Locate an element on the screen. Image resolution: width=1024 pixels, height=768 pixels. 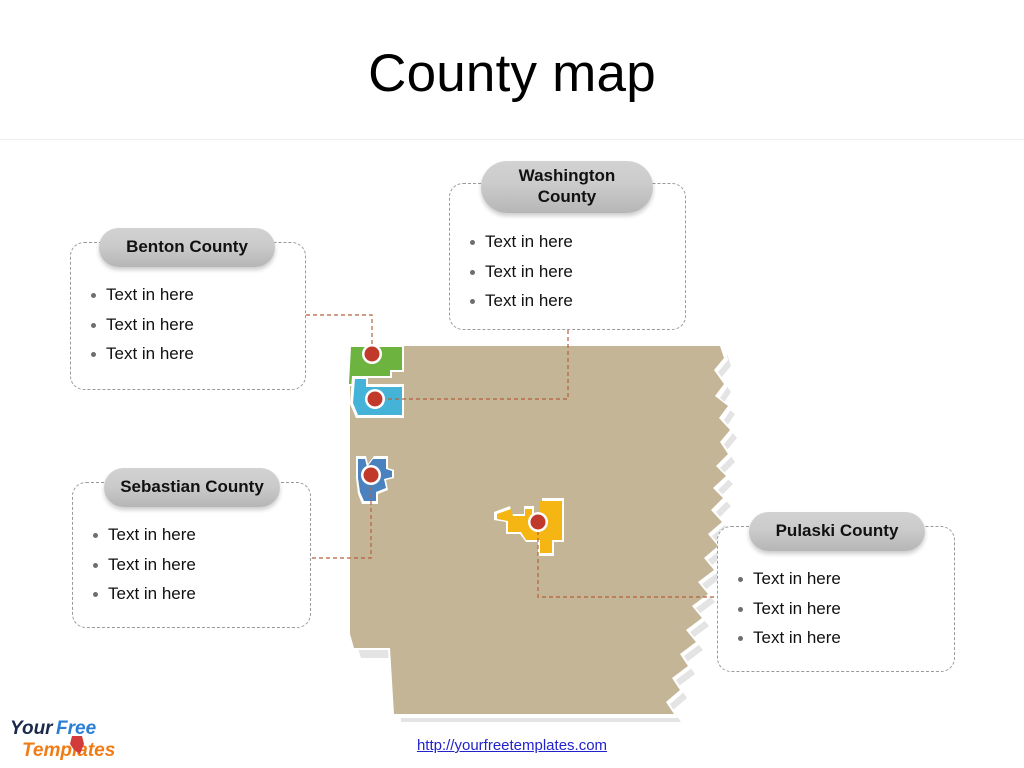
callout-sebastian-bullets: Text in here Text in here Text in here is located at coordinates (196, 569).